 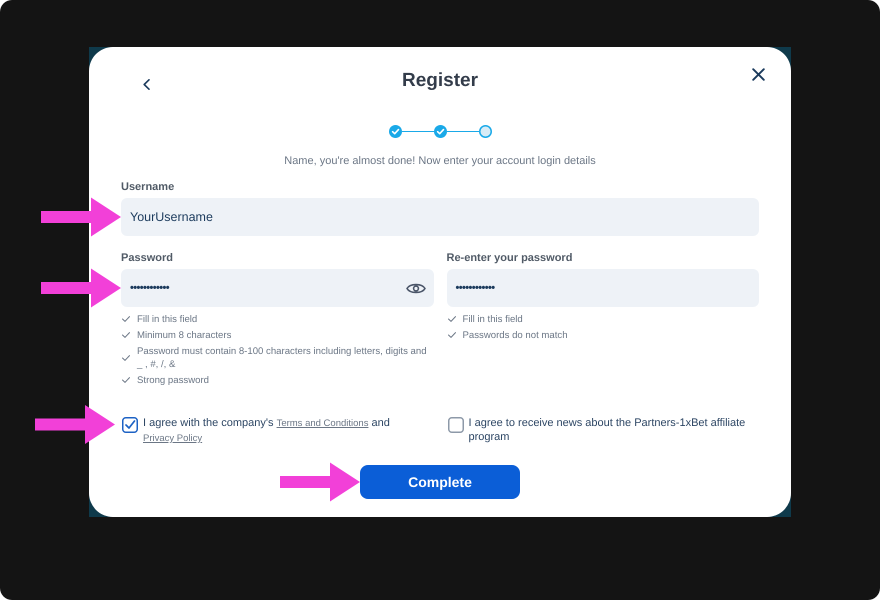 I want to click on dialog-title: Register, so click(x=440, y=81).